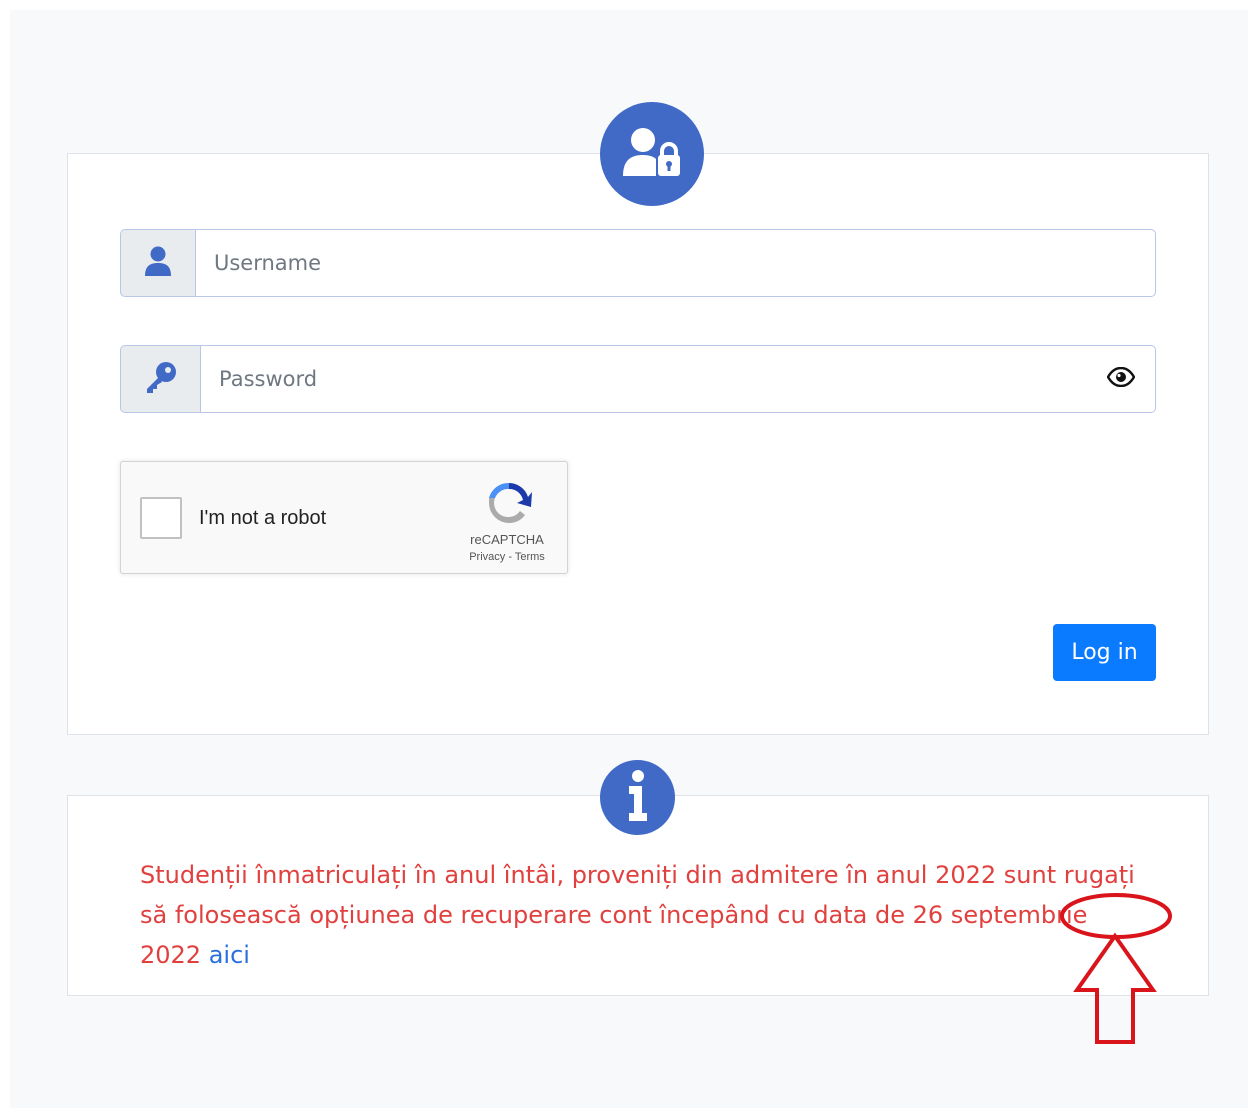 Image resolution: width=1252 pixels, height=1110 pixels. I want to click on user-lock-icon, so click(652, 154).